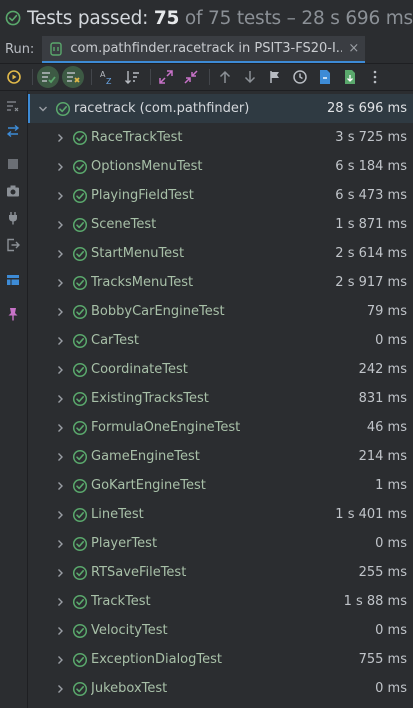  Describe the element at coordinates (14, 77) in the screenshot. I see `rerun-button` at that location.